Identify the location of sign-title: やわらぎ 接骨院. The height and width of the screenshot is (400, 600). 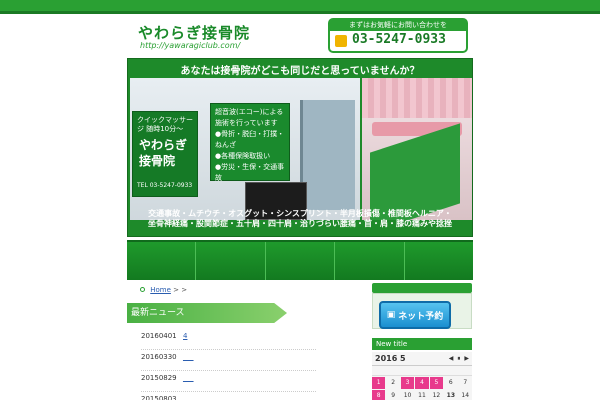
(163, 153).